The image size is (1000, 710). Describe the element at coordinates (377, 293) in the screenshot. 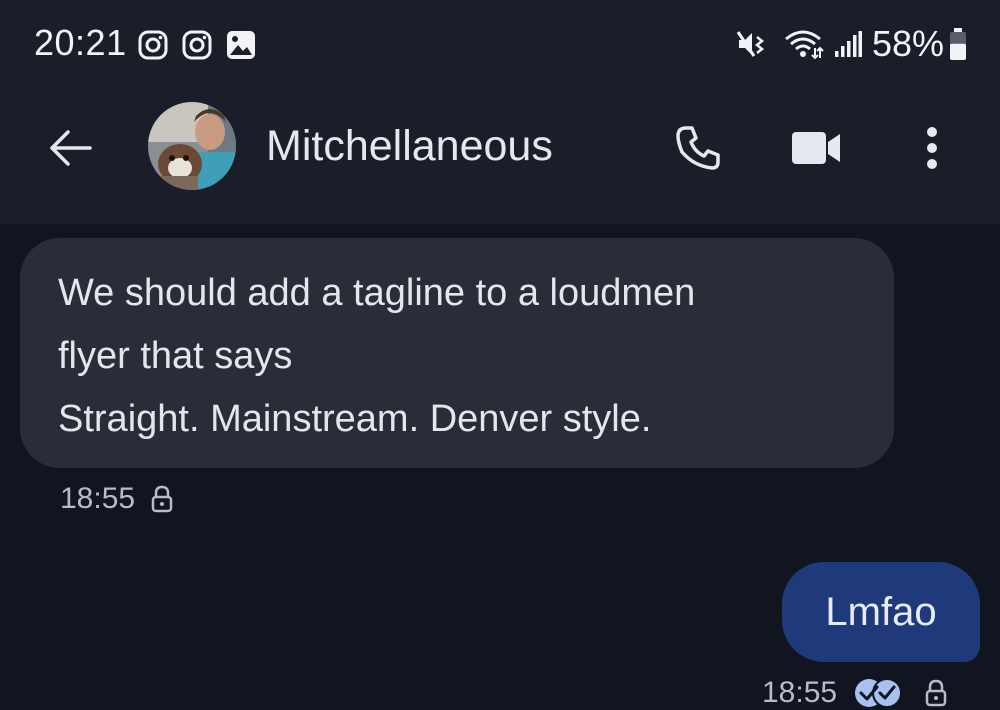

I see `message-line: We should add a tagline to a loudmen` at that location.